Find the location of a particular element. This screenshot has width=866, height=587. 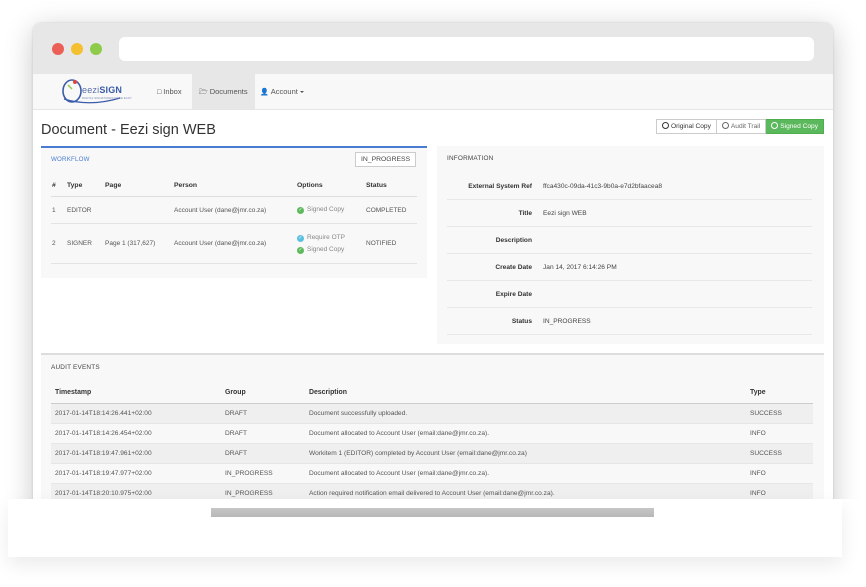

col-description: Description is located at coordinates (525, 393).